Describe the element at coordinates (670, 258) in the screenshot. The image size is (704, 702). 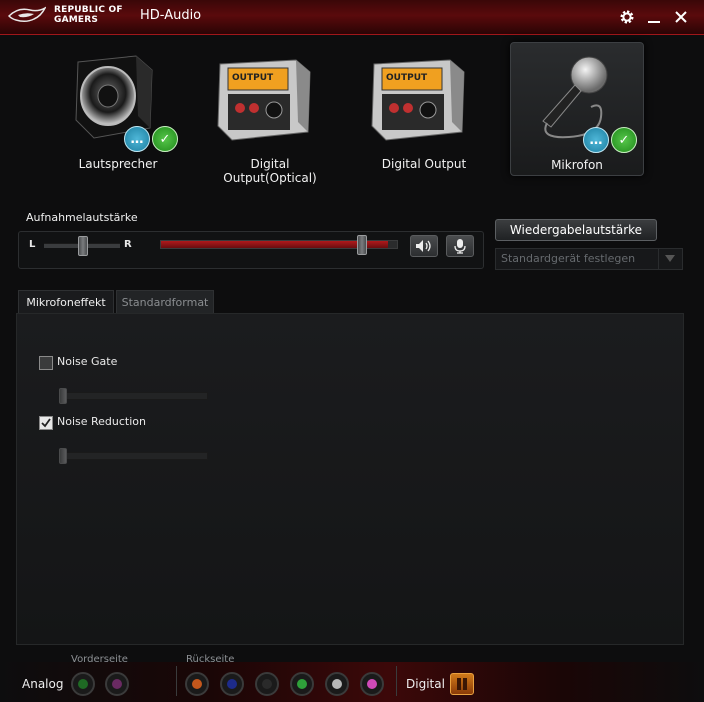
I see `chevron-down-icon` at that location.